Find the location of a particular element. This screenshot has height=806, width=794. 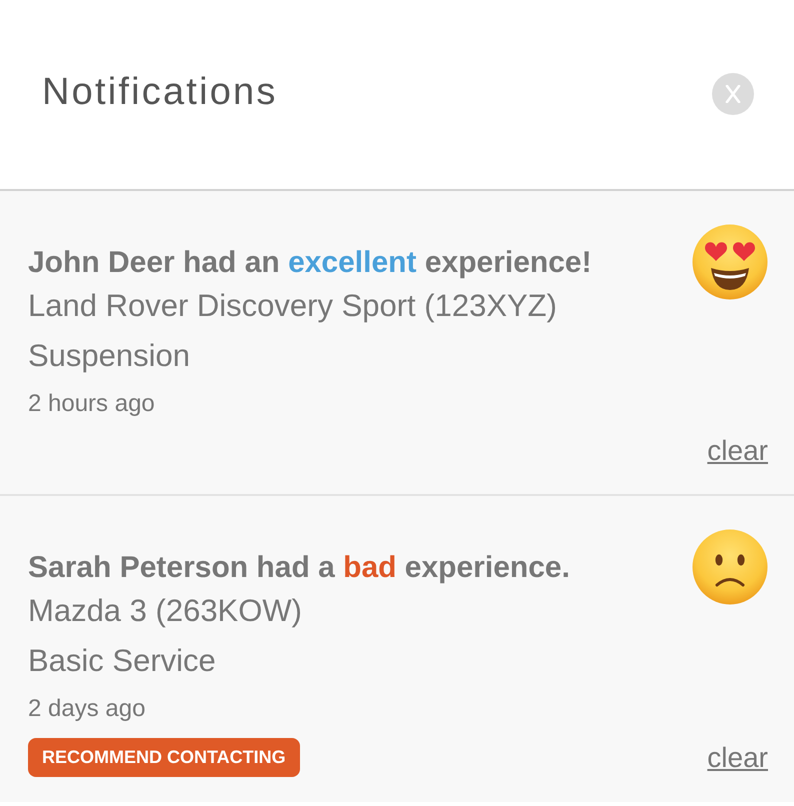

notification-headline: Sarah Peterson had a bad experience. is located at coordinates (299, 568).